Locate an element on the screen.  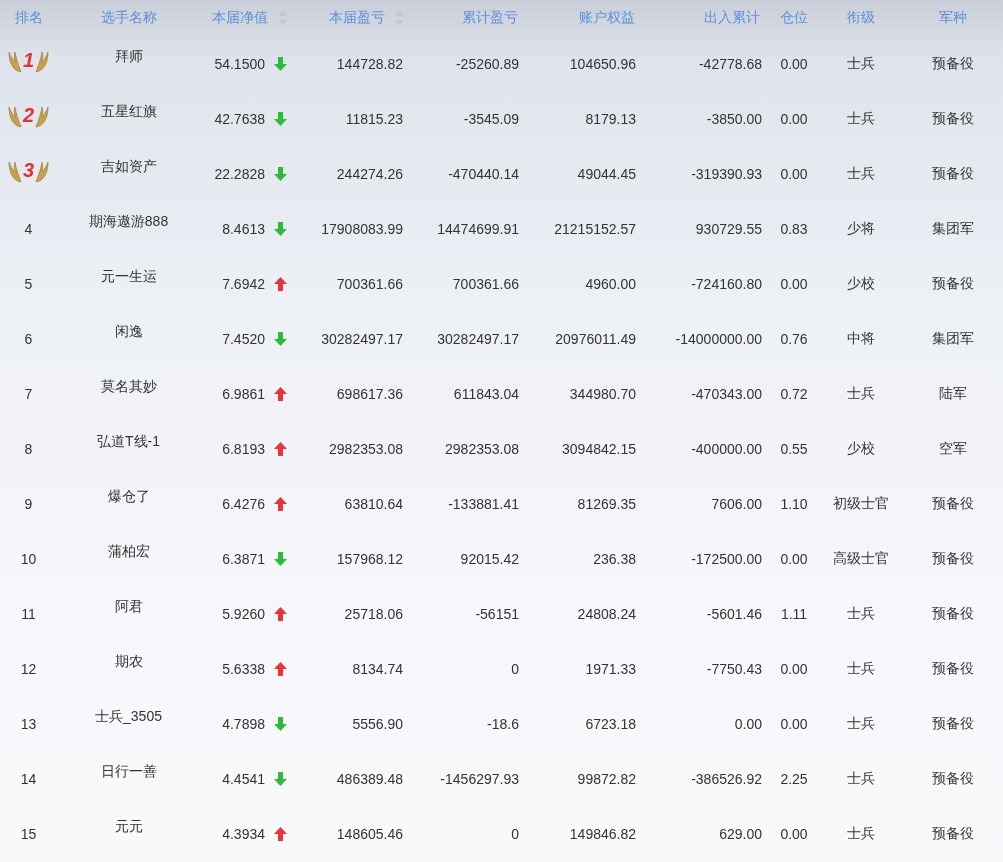
table-cell: -470440.14 is located at coordinates (483, 173).